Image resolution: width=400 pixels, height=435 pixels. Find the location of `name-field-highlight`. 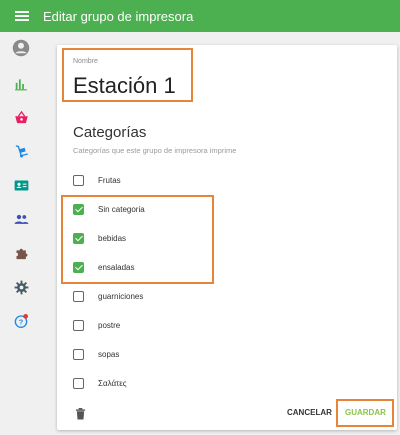

name-field-highlight is located at coordinates (127, 75).